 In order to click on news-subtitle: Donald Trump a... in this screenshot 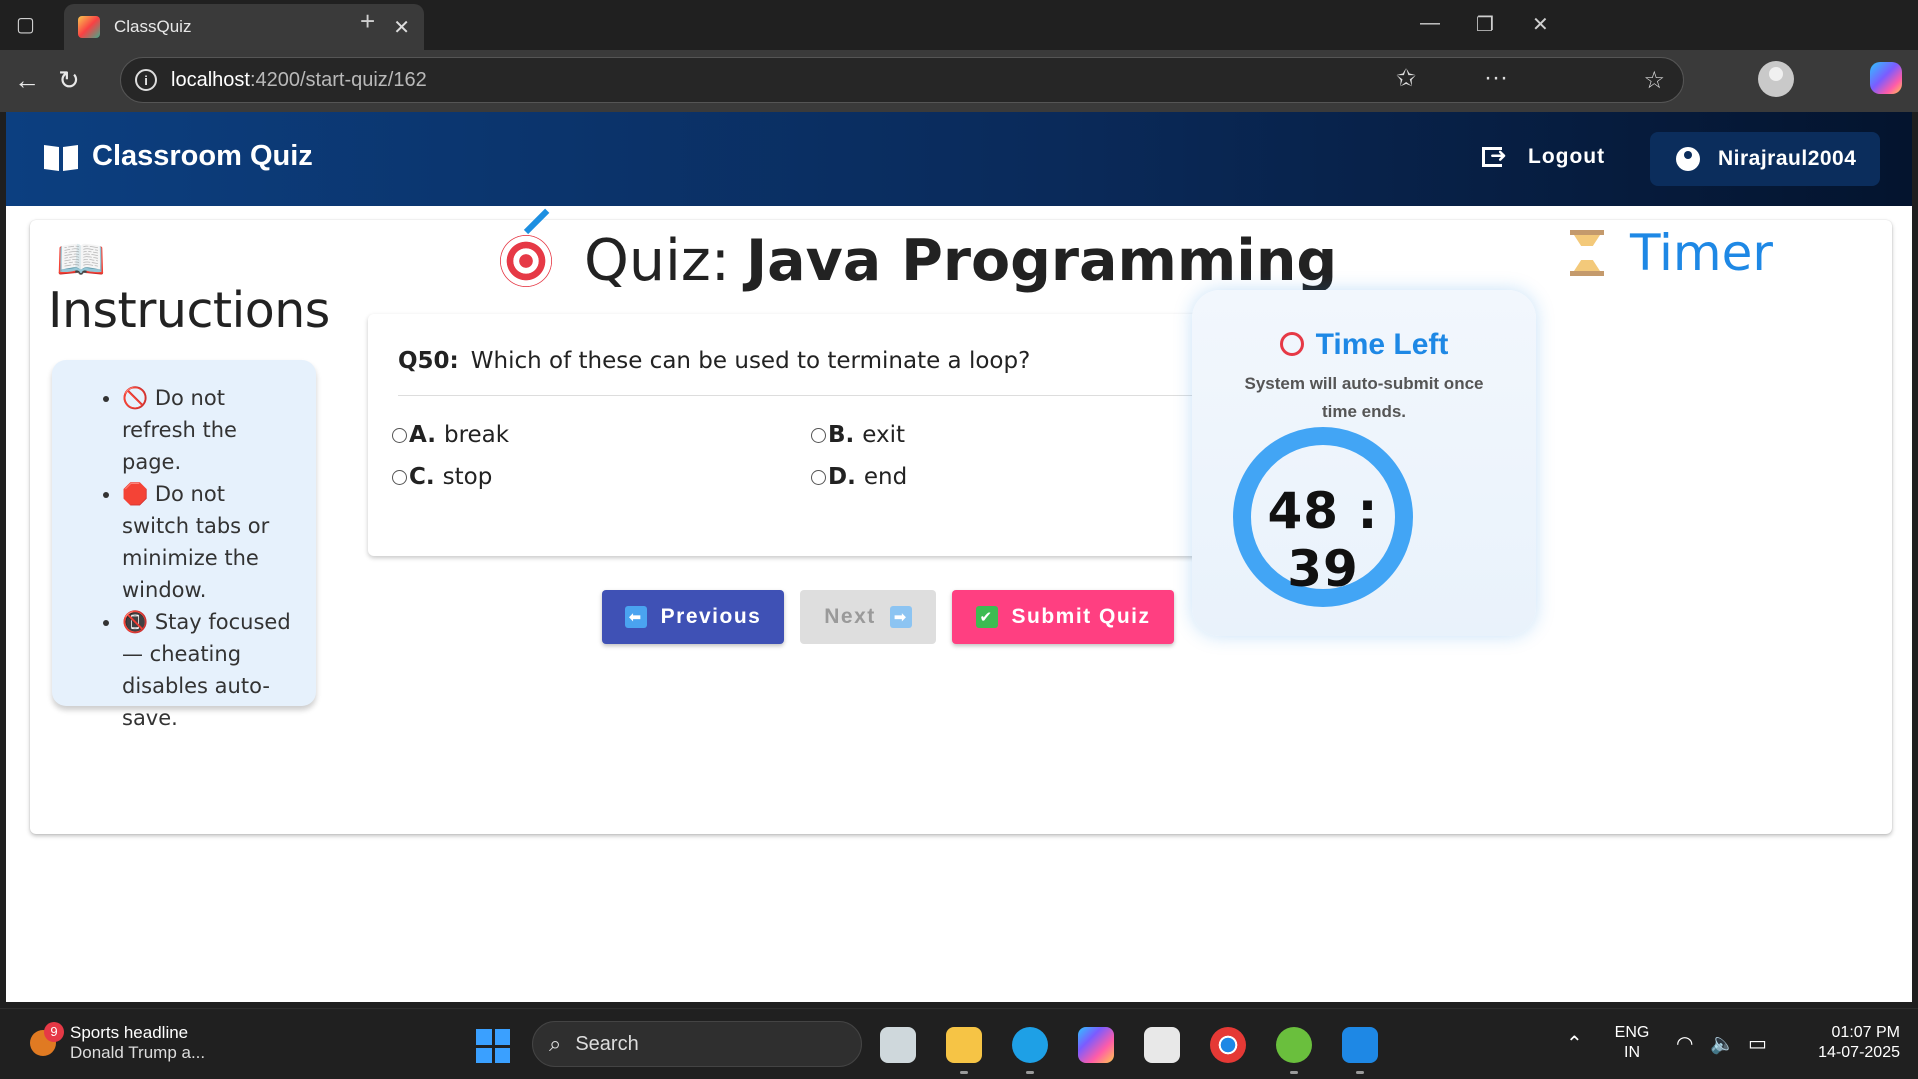, I will do `click(138, 1052)`.